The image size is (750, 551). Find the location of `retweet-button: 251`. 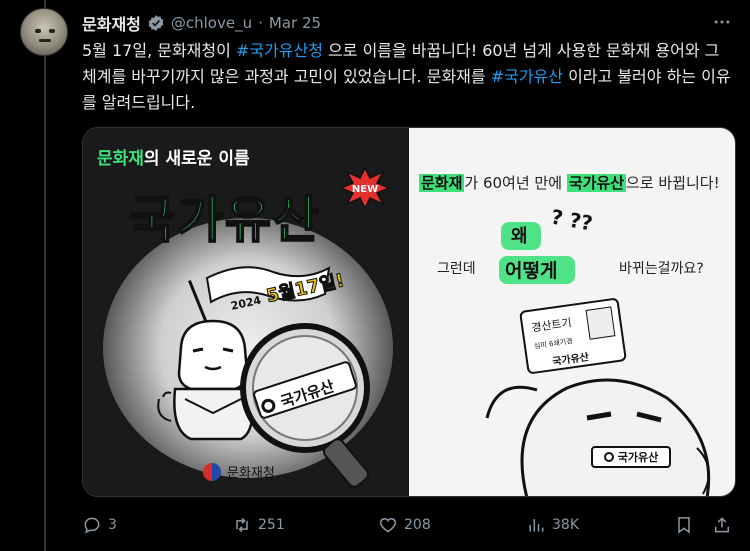

retweet-button: 251 is located at coordinates (258, 525).